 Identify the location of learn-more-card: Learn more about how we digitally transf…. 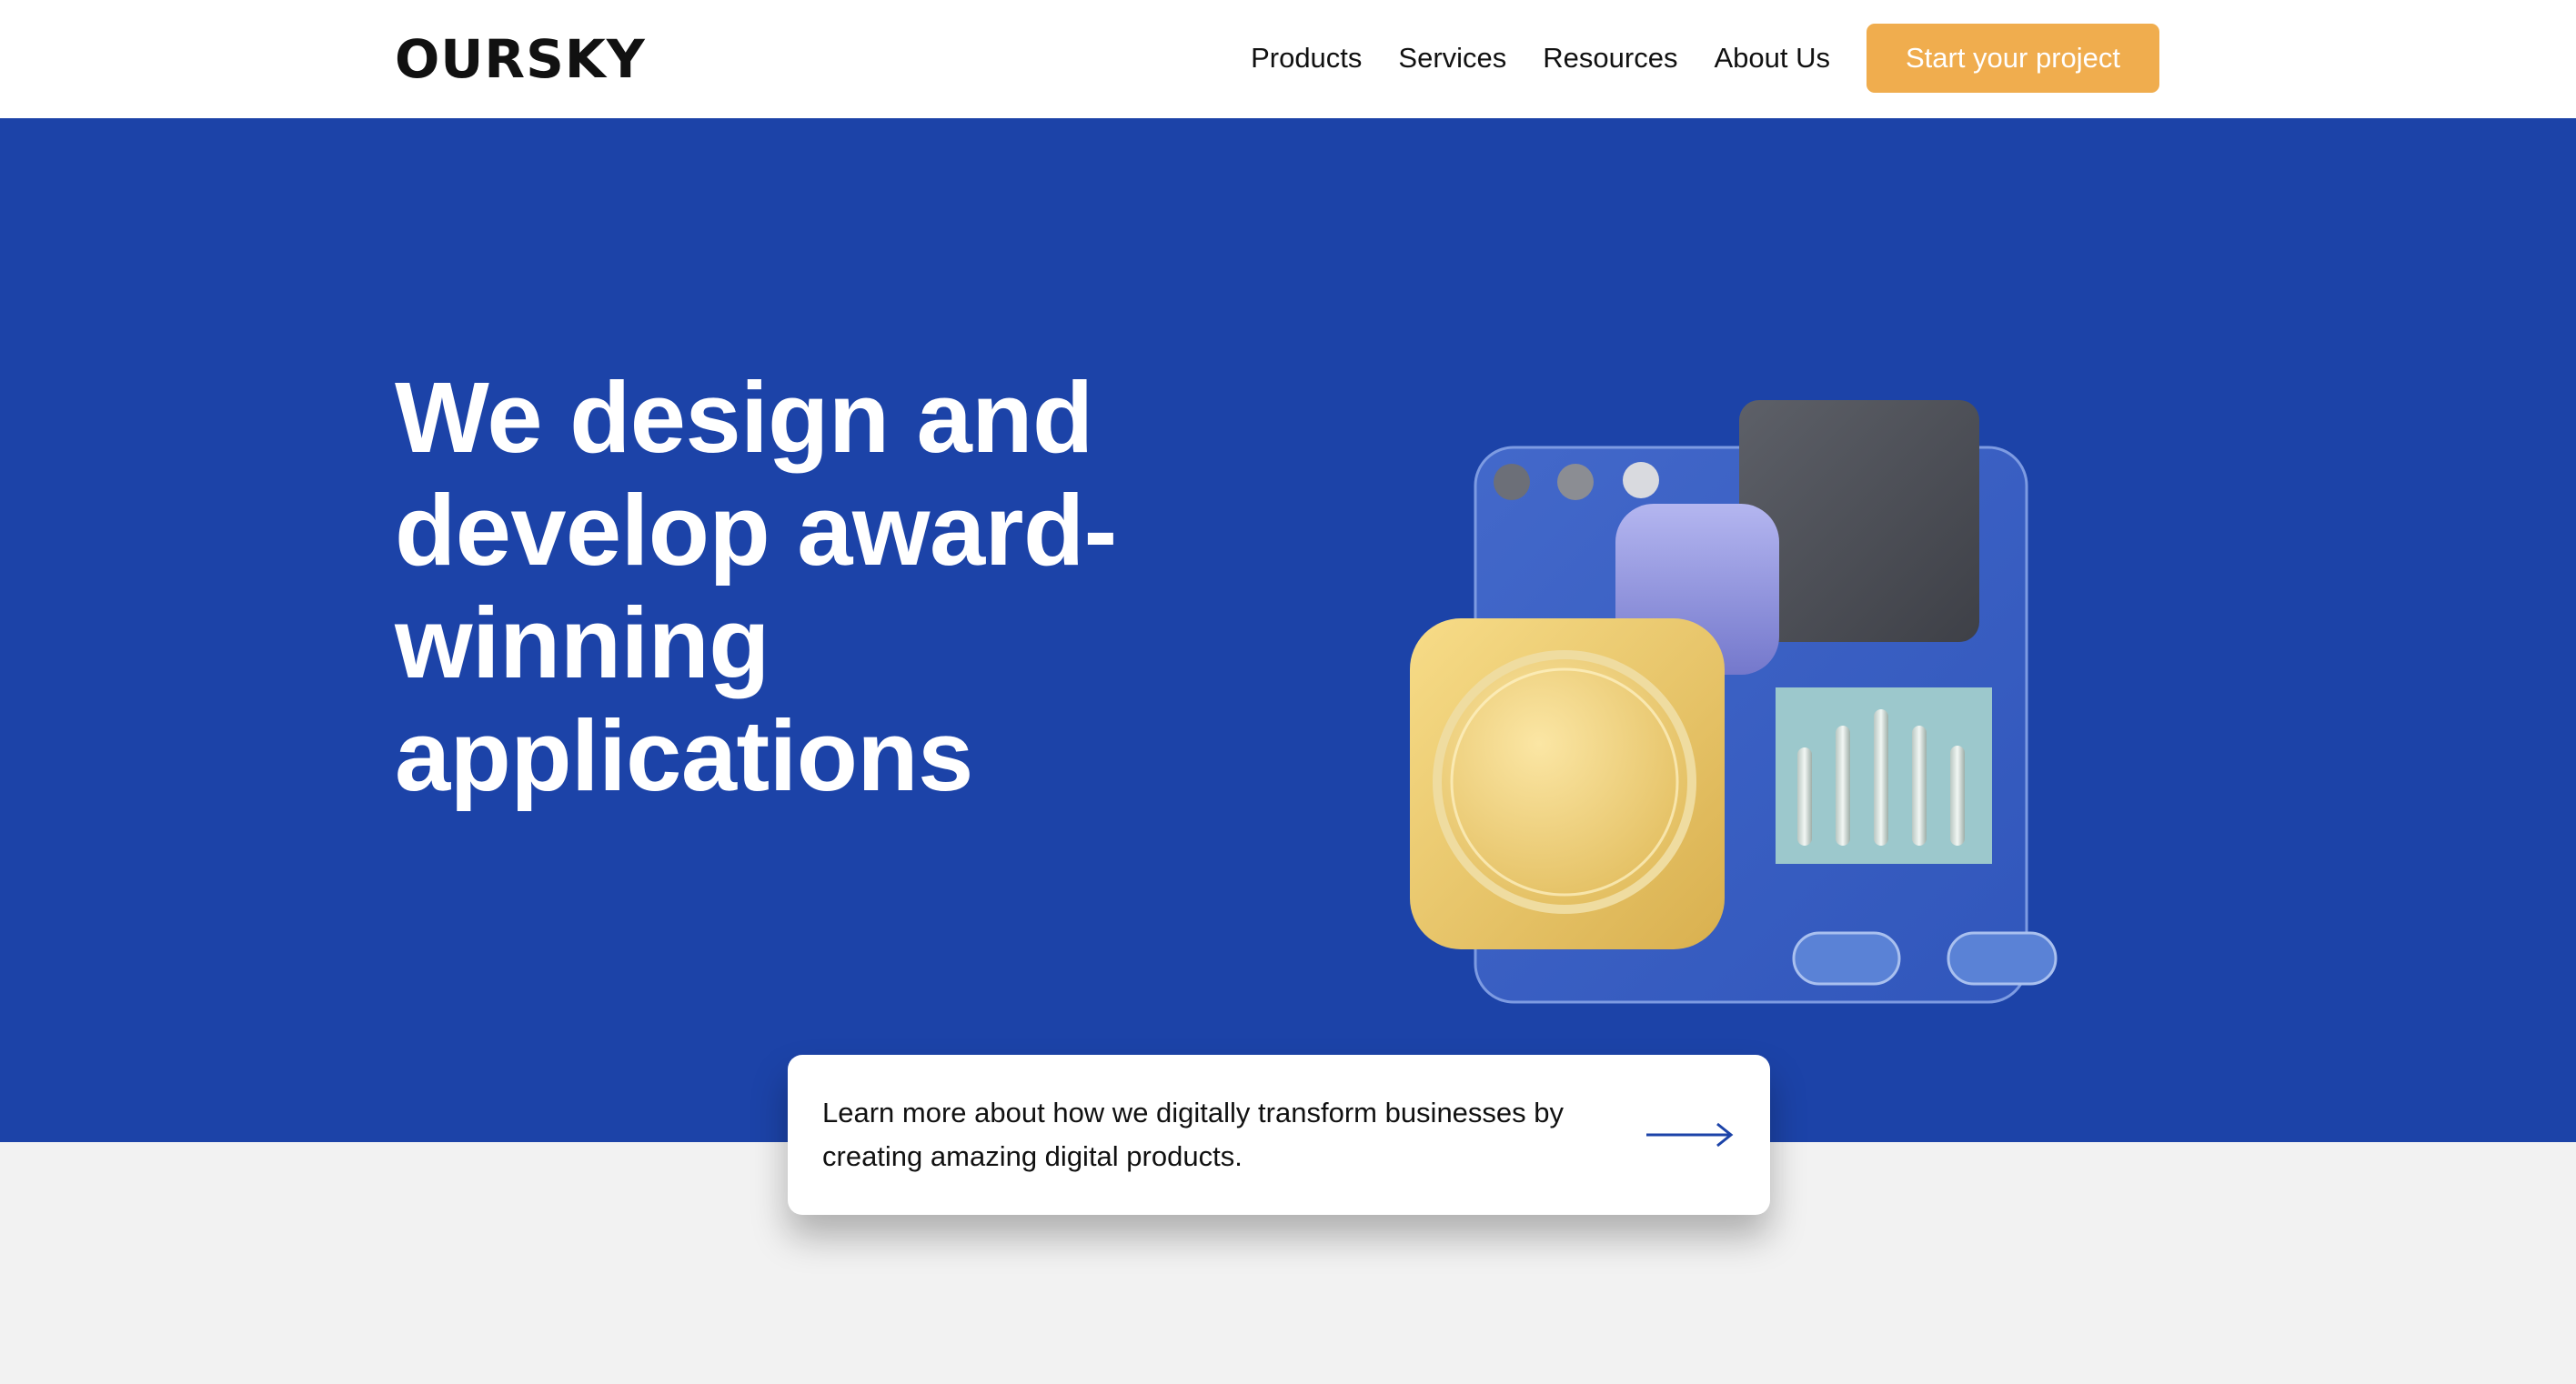
(1279, 1135).